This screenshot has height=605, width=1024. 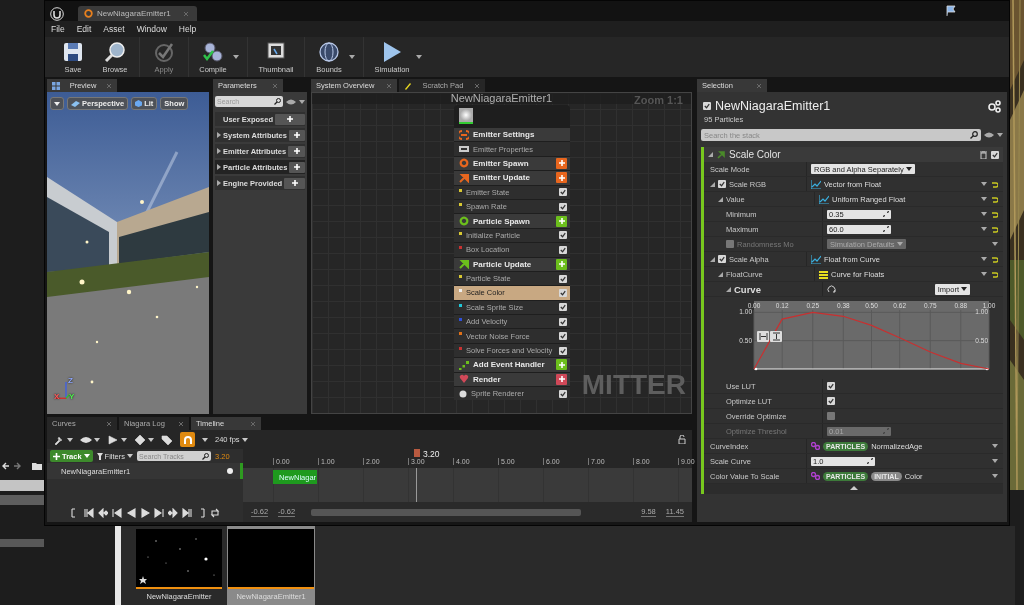 I want to click on stage-row: Particle Update, so click(x=512, y=264).